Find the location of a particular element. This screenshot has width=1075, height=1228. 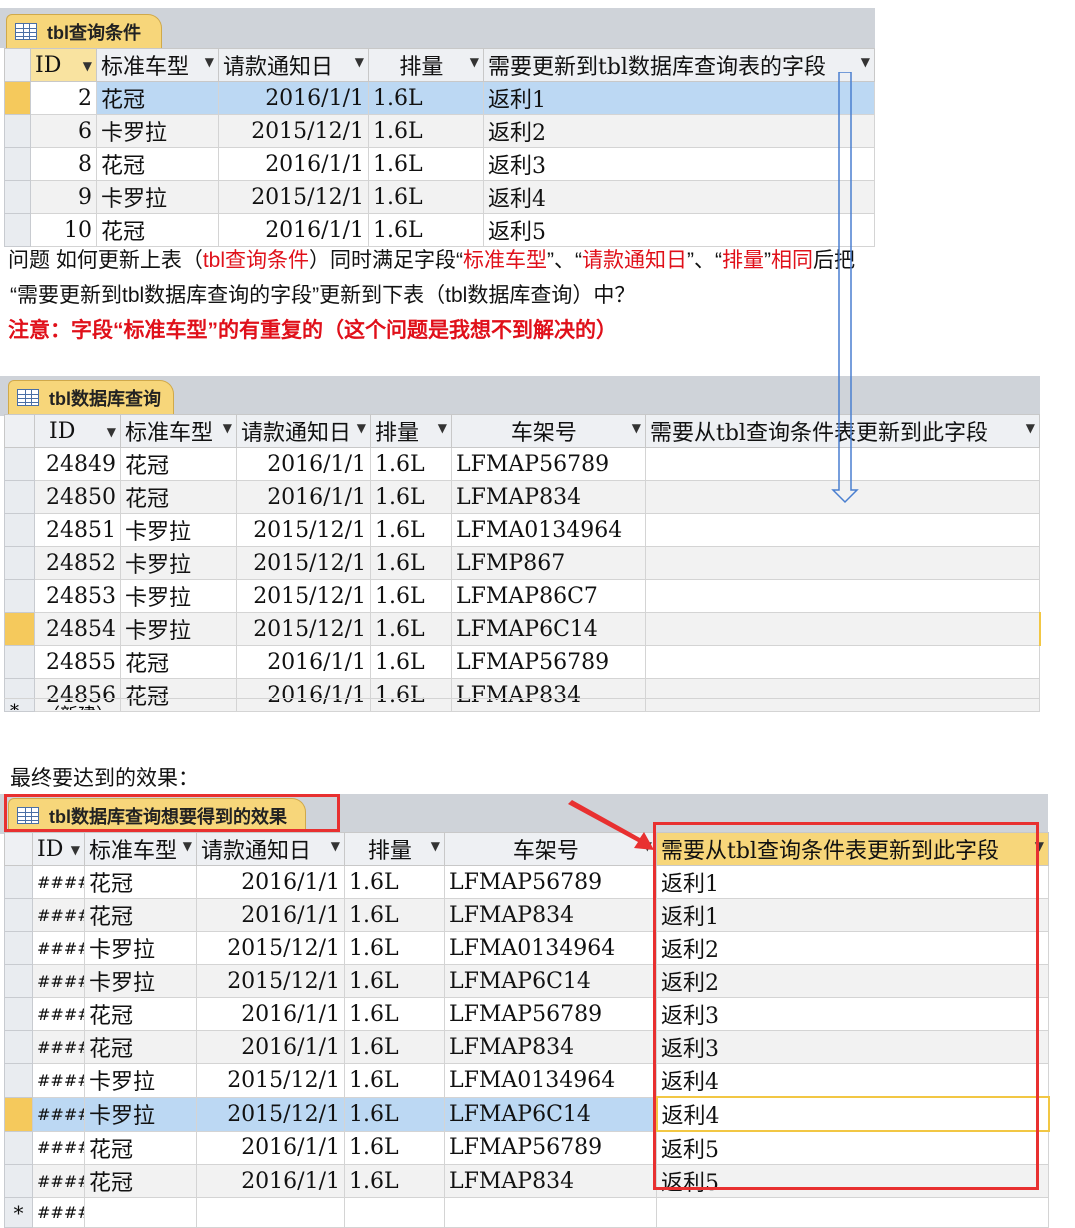

table-row: 8 花冠 2016/1/1 1.6L 返利3 is located at coordinates (439, 164).